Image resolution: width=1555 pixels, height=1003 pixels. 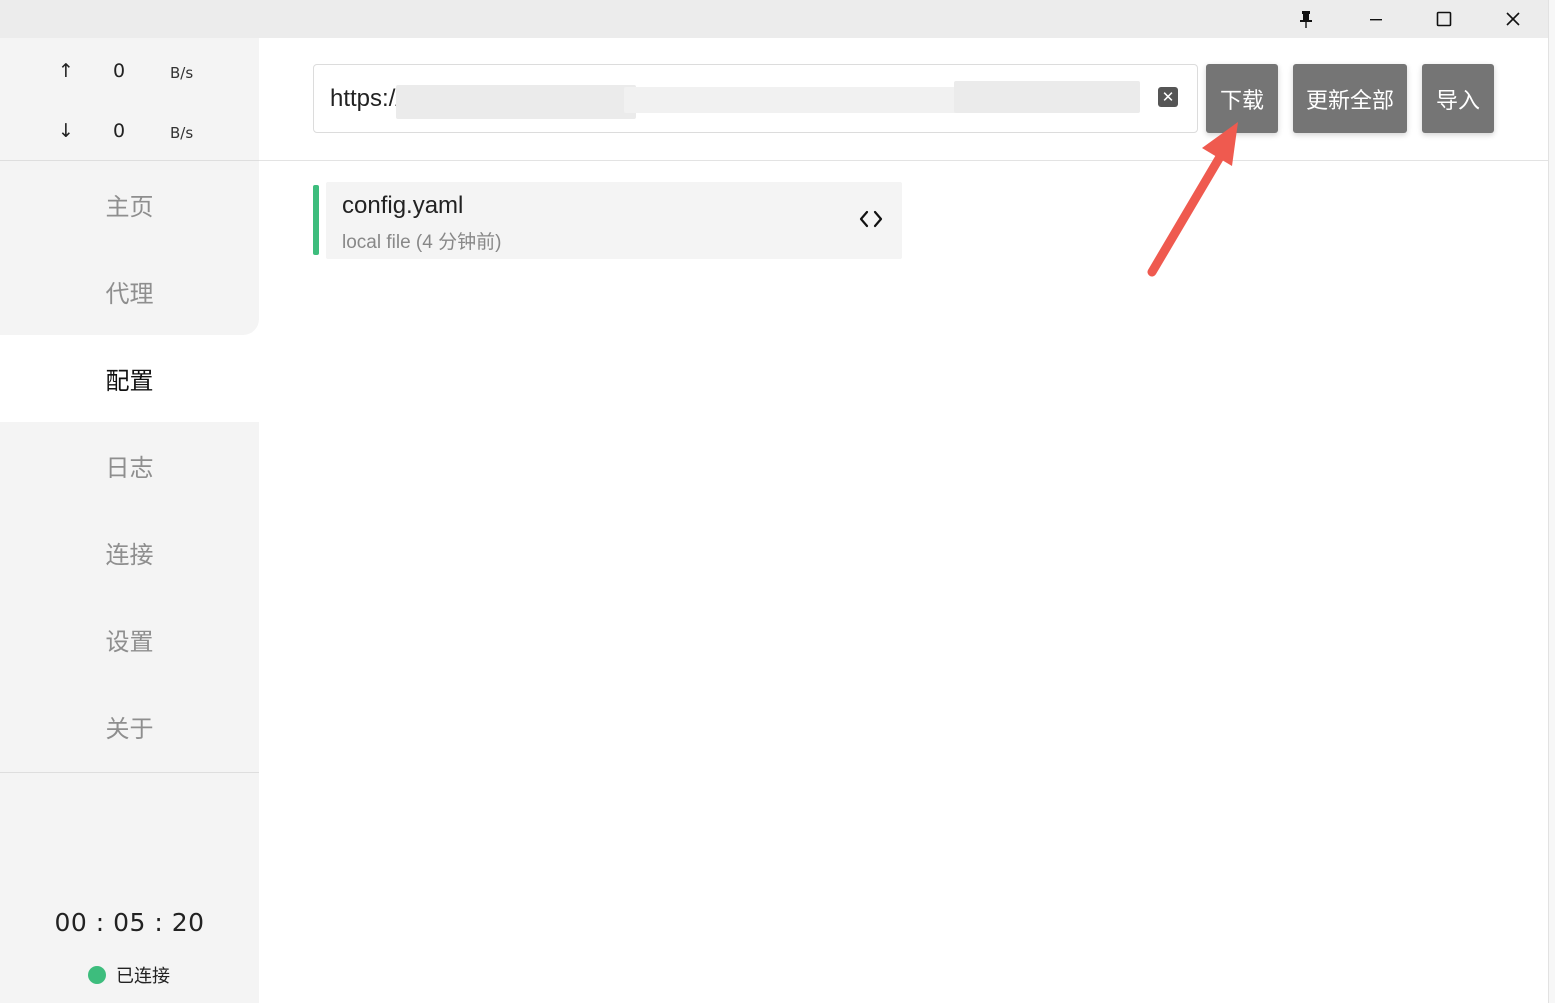 What do you see at coordinates (129, 378) in the screenshot?
I see `sidebar-item-profiles: 配置` at bounding box center [129, 378].